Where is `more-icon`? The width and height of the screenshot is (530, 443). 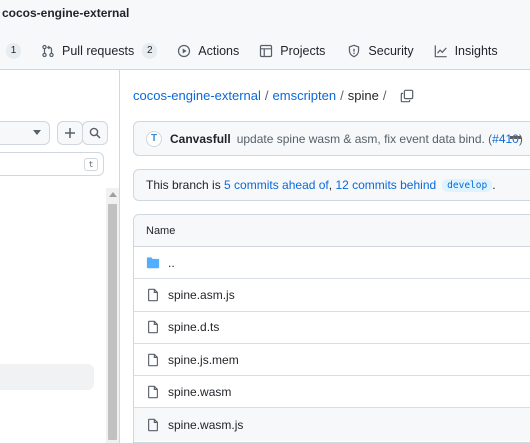
more-icon is located at coordinates (515, 137).